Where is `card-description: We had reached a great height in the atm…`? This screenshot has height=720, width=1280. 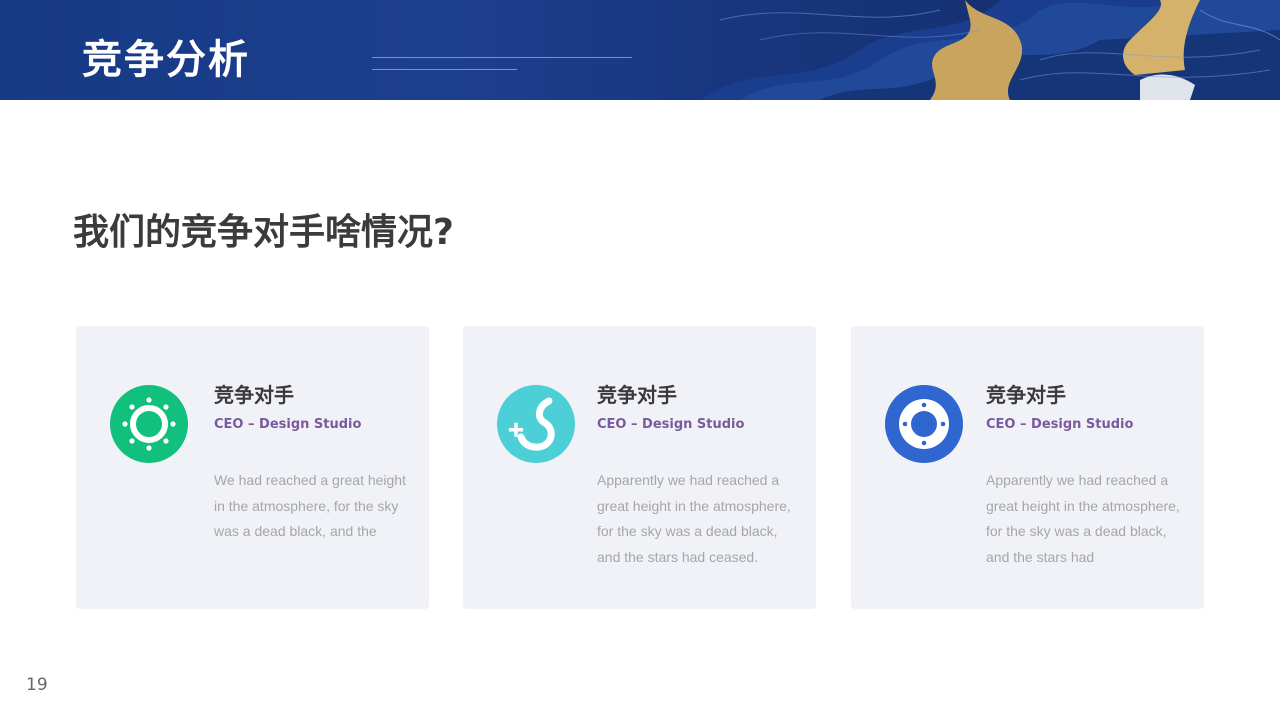
card-description: We had reached a great height in the atm… is located at coordinates (310, 505).